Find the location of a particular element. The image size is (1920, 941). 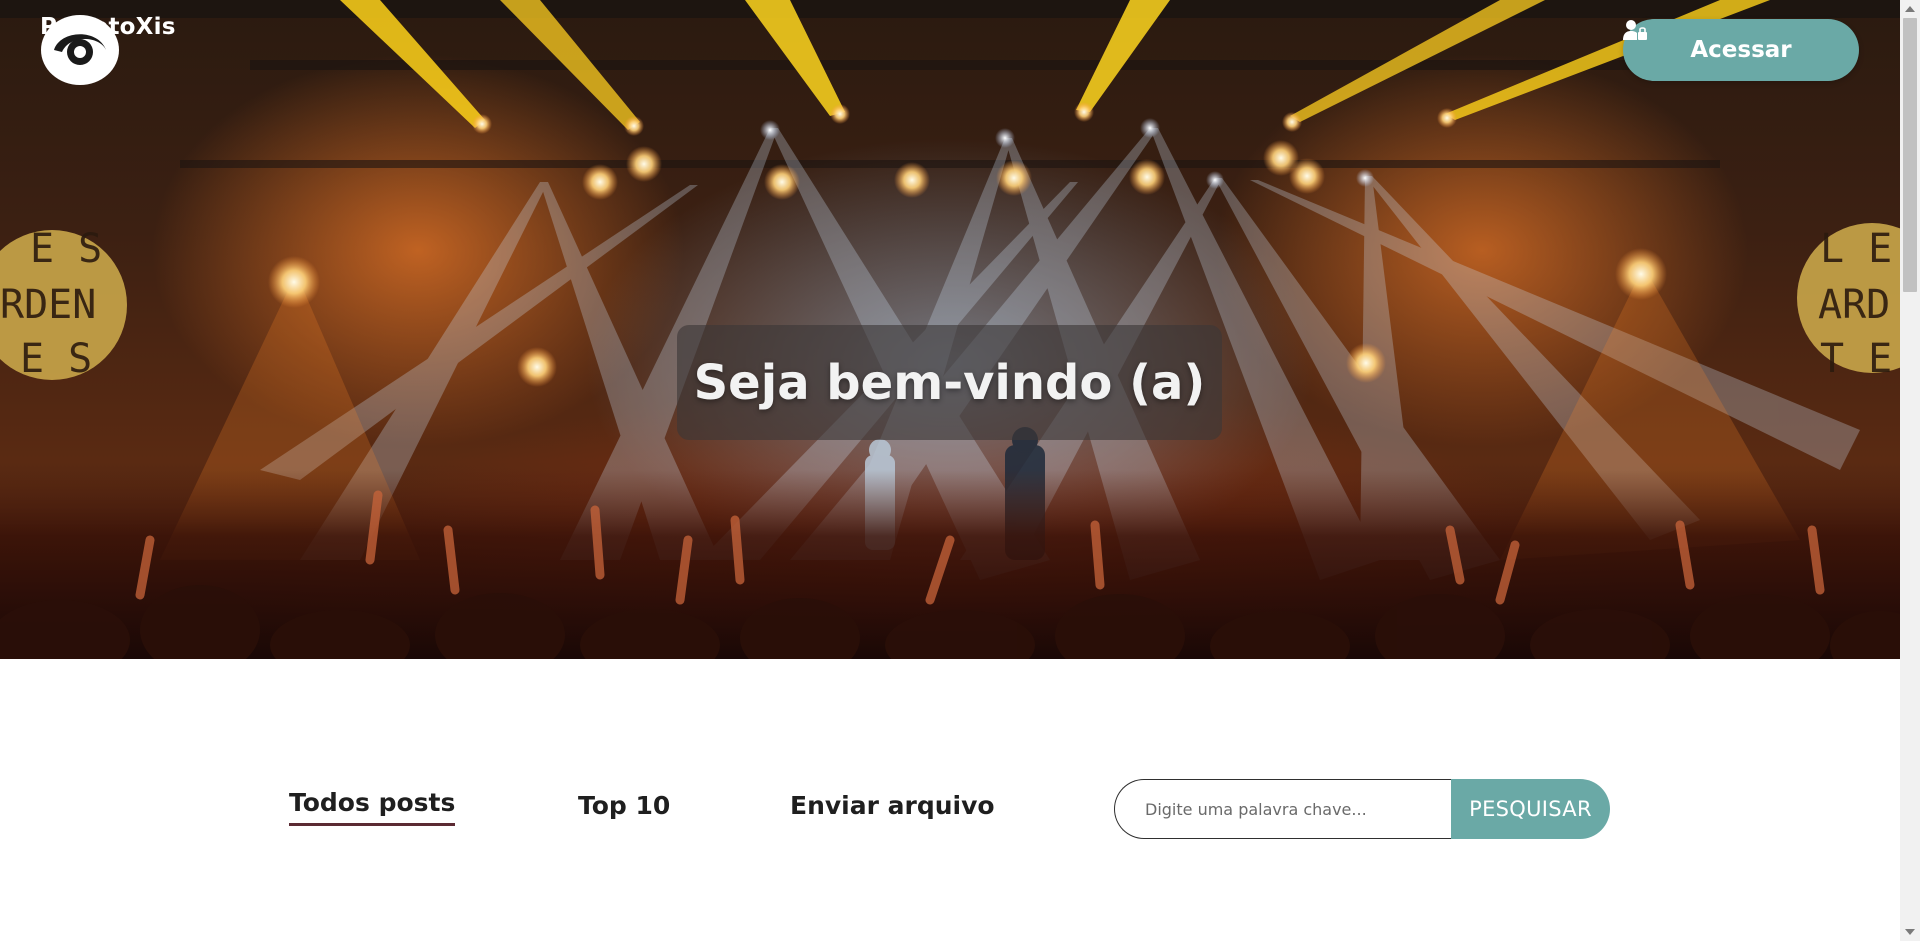

svg-text: L E is located at coordinates (1856, 249).